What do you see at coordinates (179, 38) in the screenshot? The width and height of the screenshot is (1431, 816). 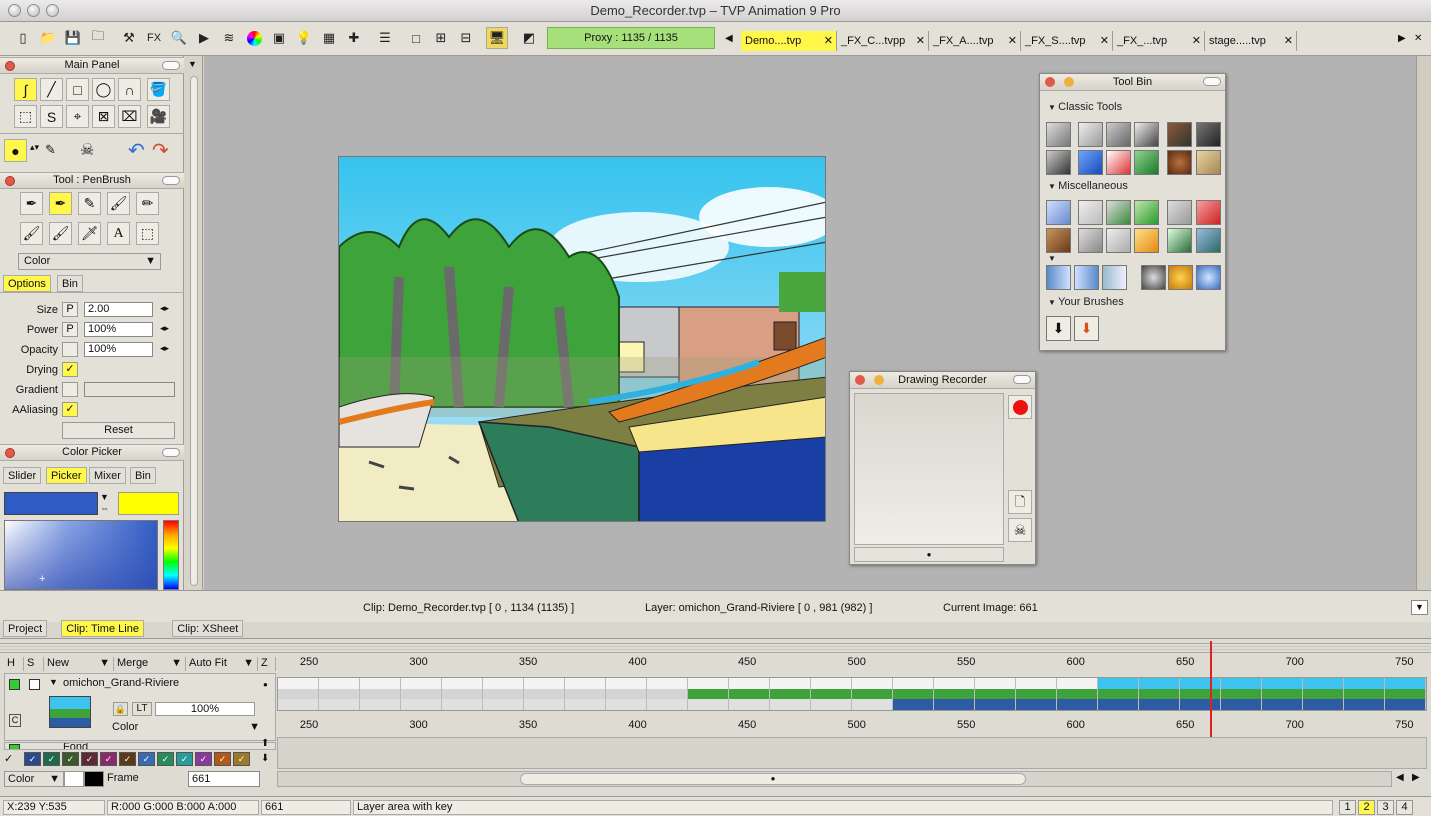 I see `zoom-icon: 🔍` at bounding box center [179, 38].